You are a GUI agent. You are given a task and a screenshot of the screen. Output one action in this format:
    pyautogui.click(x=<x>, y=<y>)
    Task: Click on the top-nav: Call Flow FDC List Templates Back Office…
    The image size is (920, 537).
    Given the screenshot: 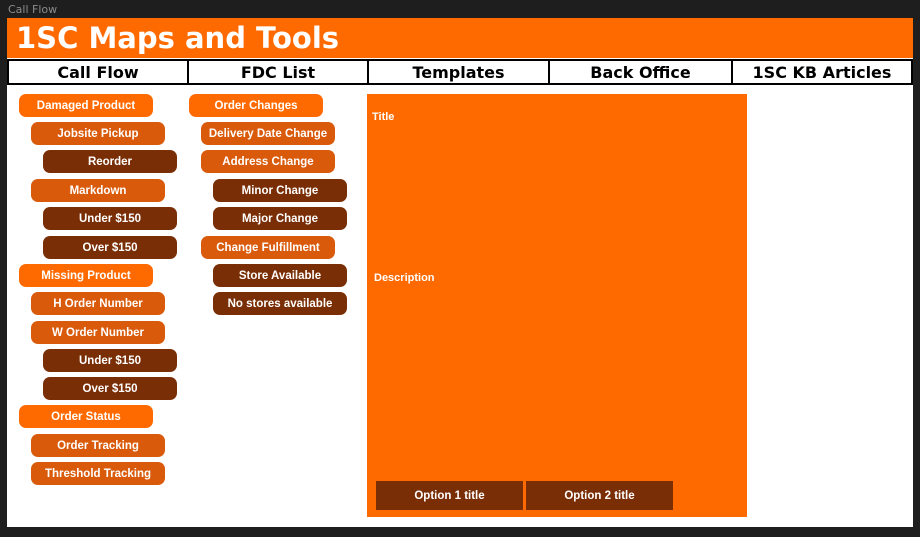 What is the action you would take?
    pyautogui.click(x=460, y=72)
    